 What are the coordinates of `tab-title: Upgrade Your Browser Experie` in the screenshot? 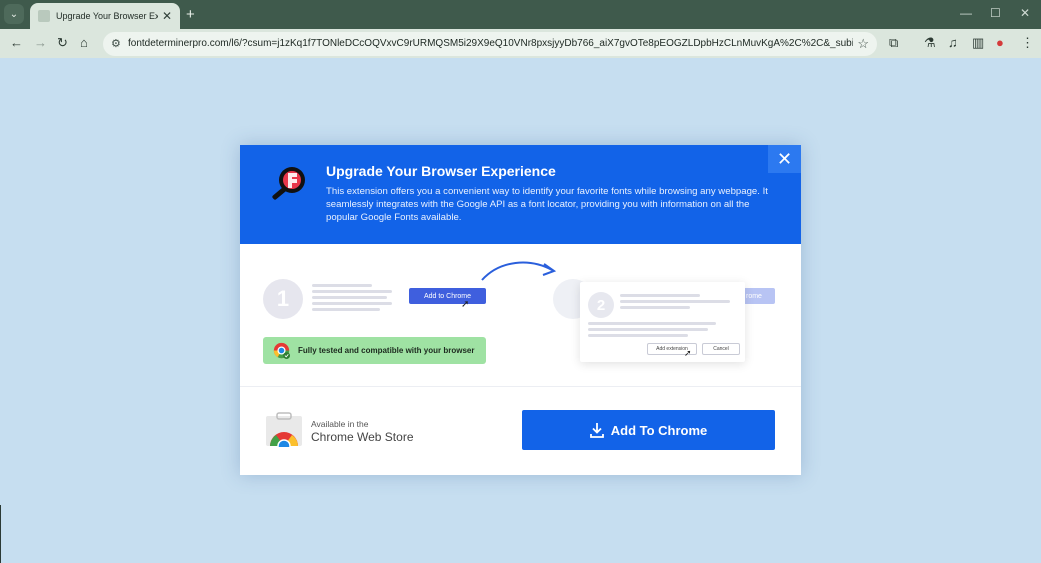 It's located at (107, 16).